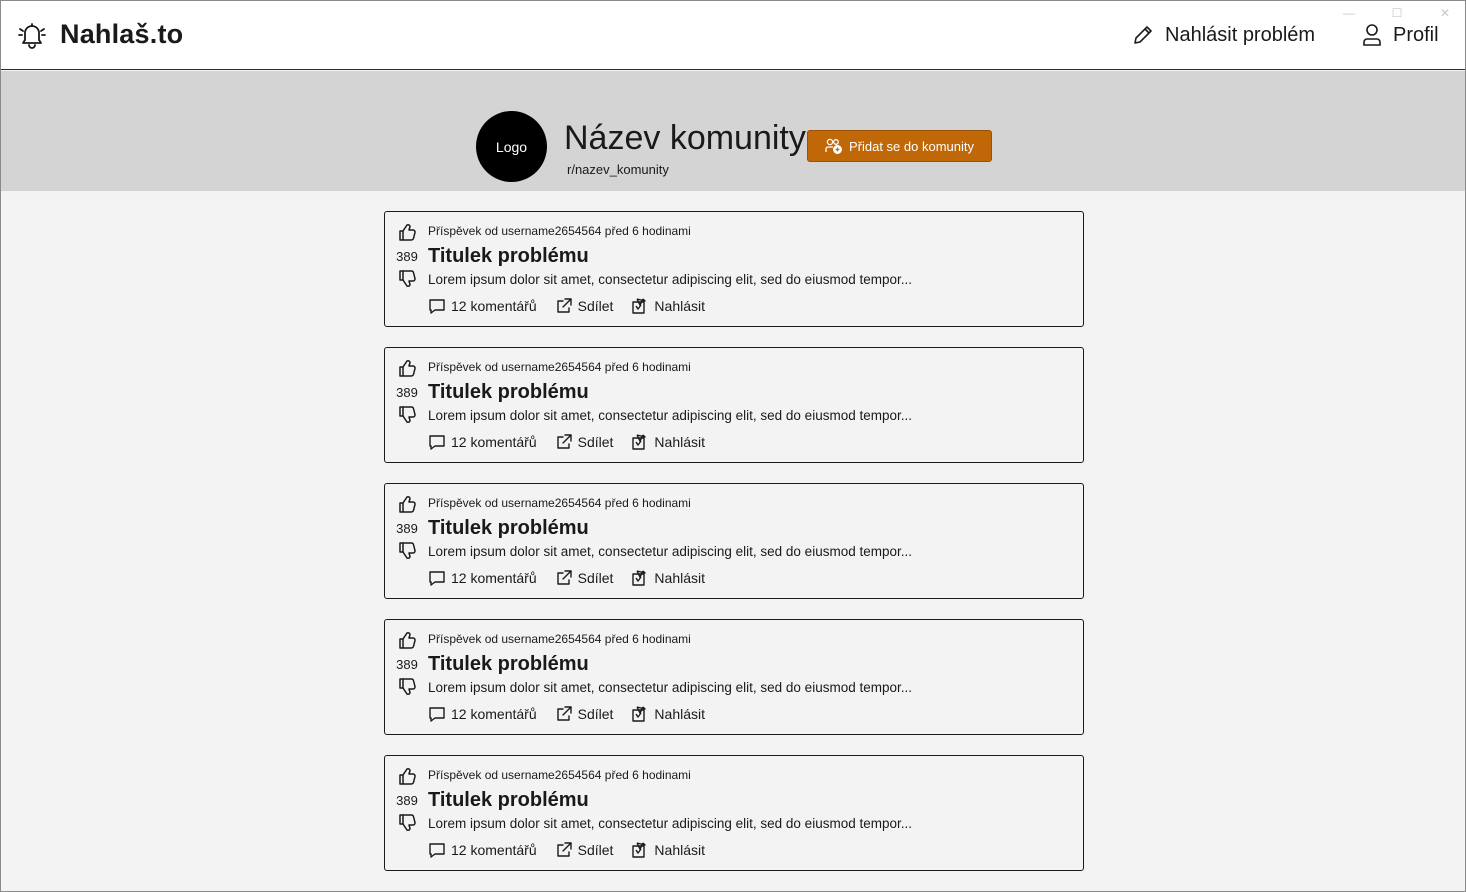 The image size is (1466, 892). Describe the element at coordinates (1143, 35) in the screenshot. I see `pencil-icon` at that location.